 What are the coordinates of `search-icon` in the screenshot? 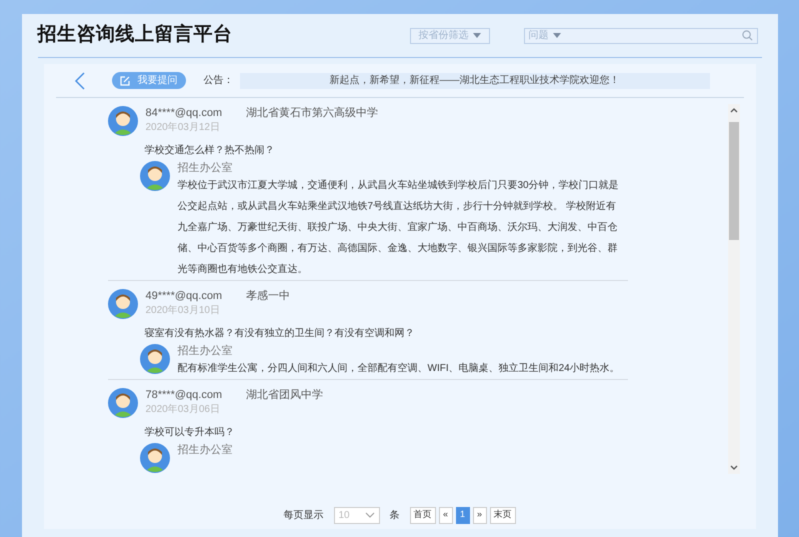 It's located at (747, 35).